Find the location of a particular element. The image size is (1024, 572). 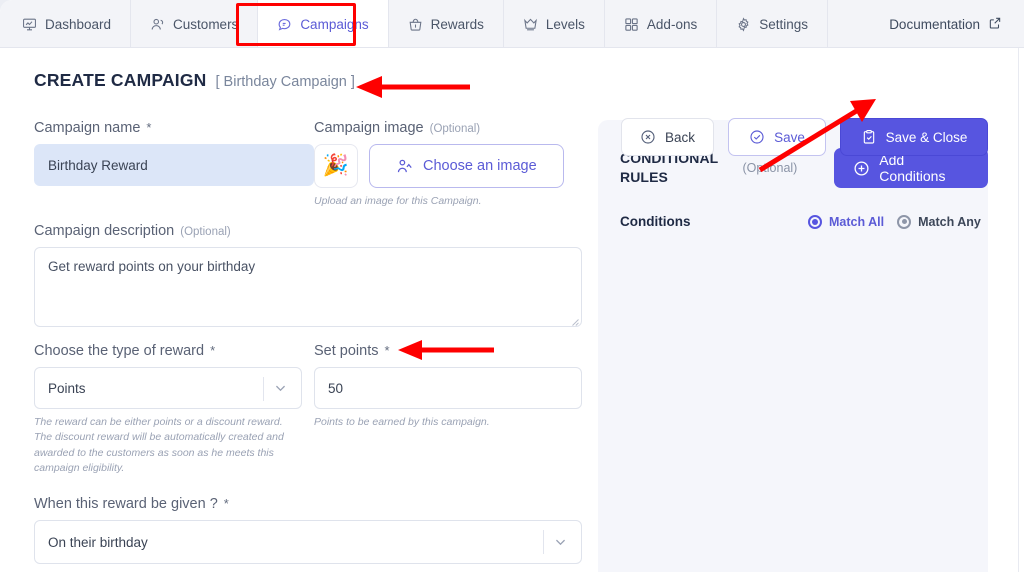

annotation-arrow-set-points is located at coordinates (446, 350).